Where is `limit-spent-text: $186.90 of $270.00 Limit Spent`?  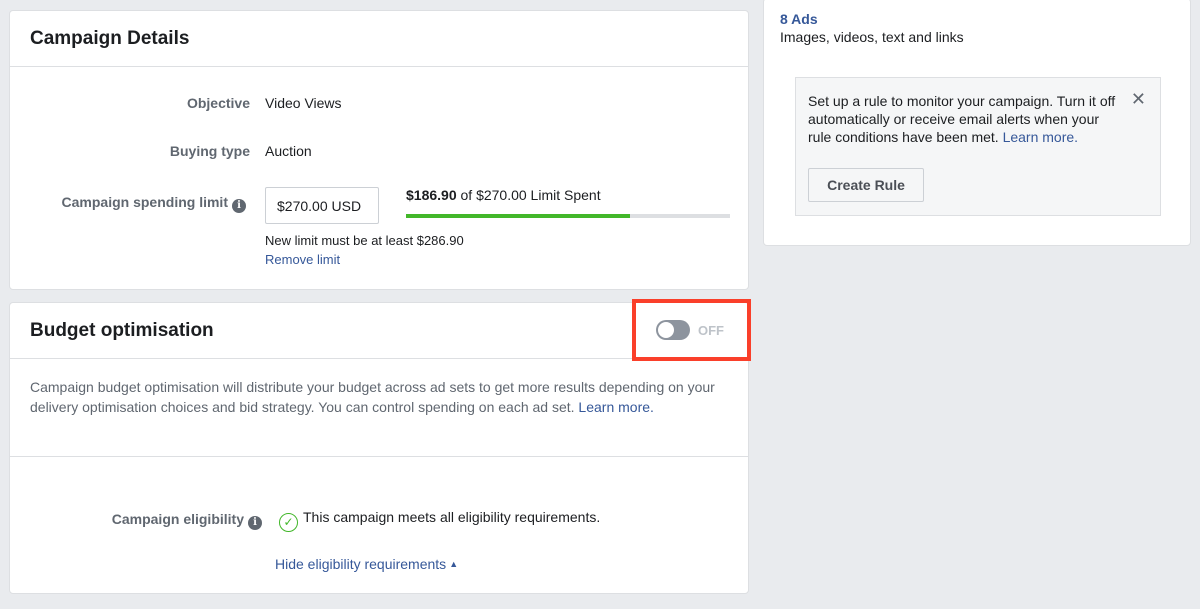
limit-spent-text: $186.90 of $270.00 Limit Spent is located at coordinates (503, 195).